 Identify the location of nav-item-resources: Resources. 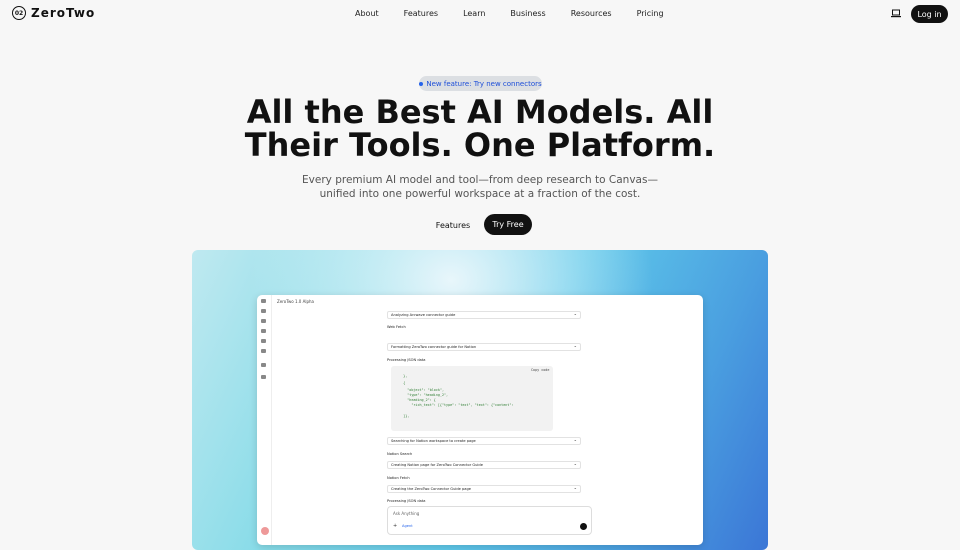
(591, 13).